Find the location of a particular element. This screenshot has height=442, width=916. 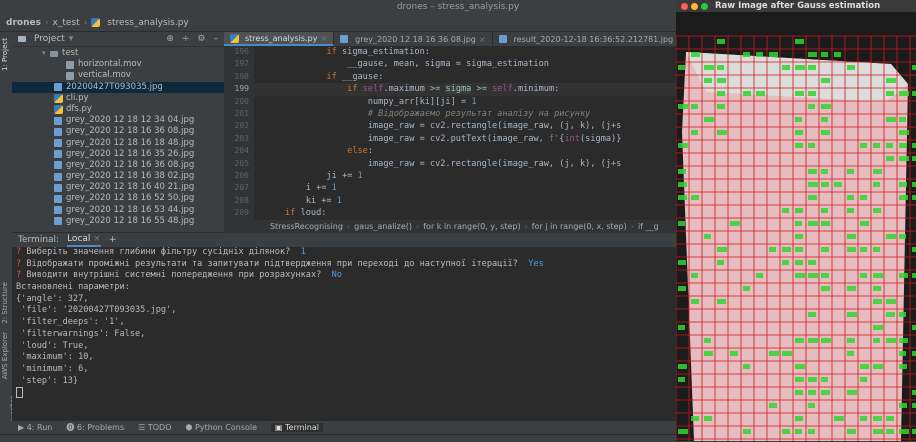

project-tree-item: grey_2020 12 18 16 55 48.jpg is located at coordinates (118, 221).